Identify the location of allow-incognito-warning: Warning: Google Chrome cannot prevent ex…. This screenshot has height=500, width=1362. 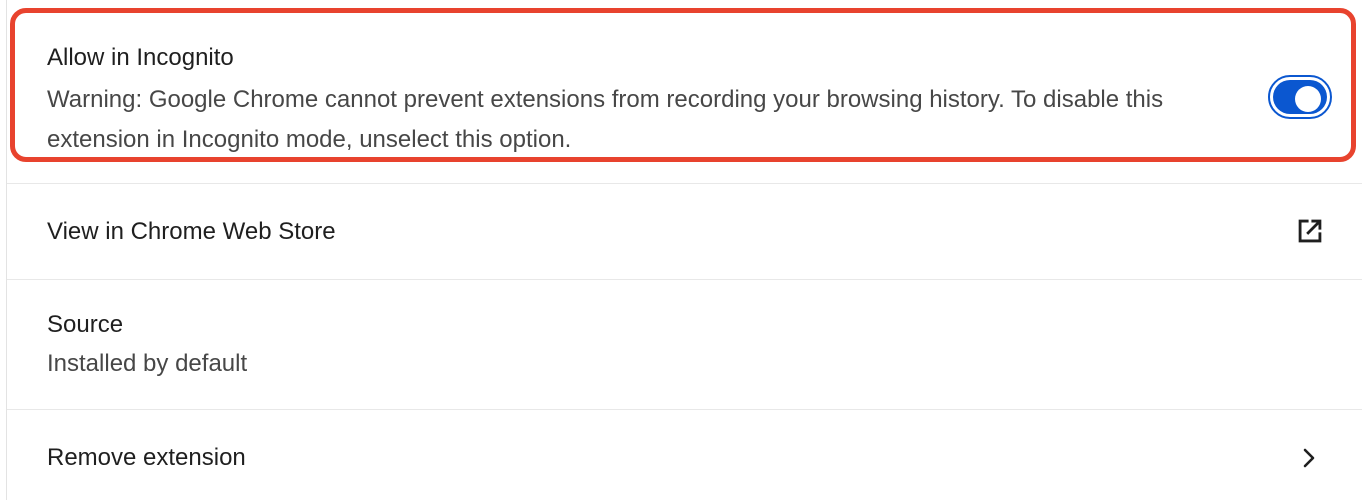
(605, 119).